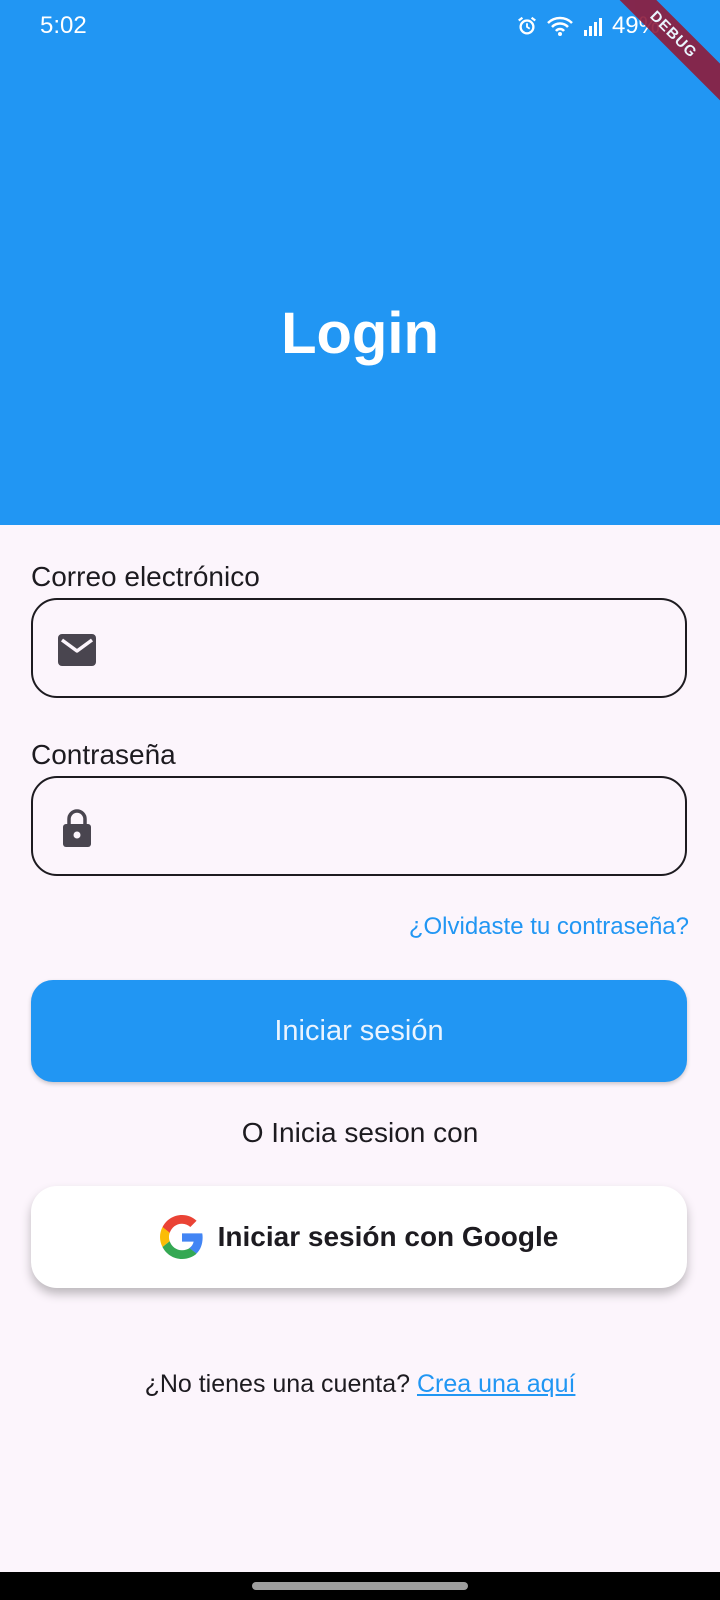 This screenshot has height=1600, width=720. Describe the element at coordinates (360, 333) in the screenshot. I see `page-title: Login` at that location.